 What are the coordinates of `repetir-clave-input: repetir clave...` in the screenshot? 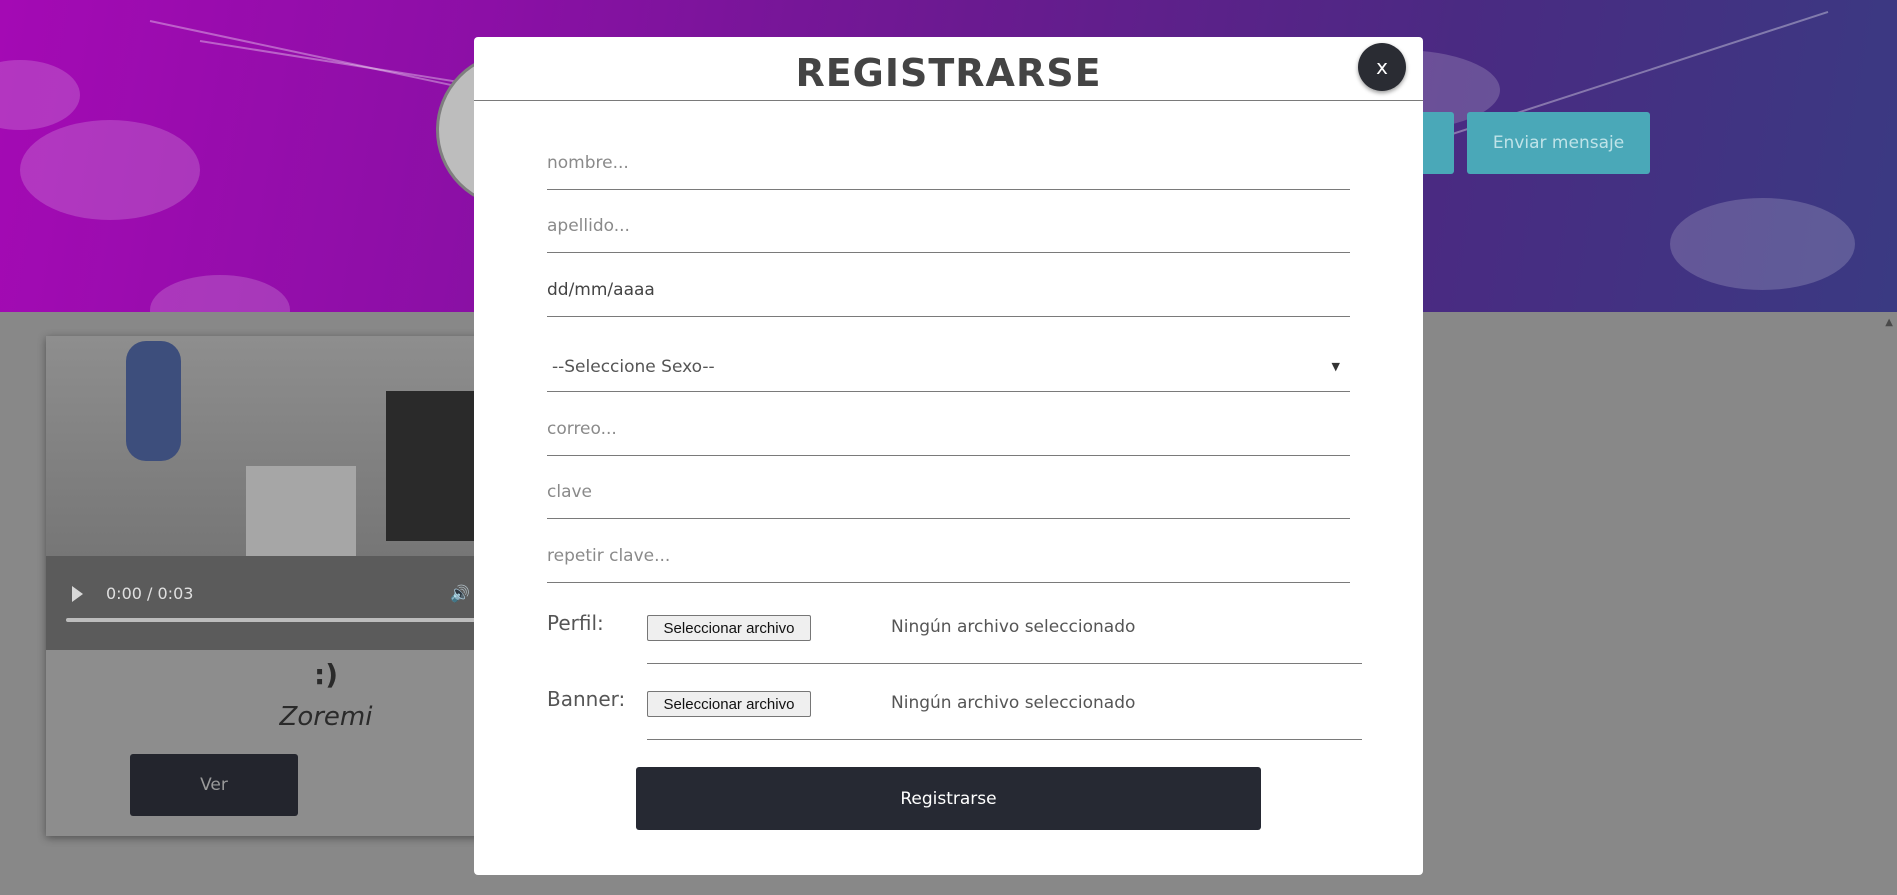 It's located at (948, 552).